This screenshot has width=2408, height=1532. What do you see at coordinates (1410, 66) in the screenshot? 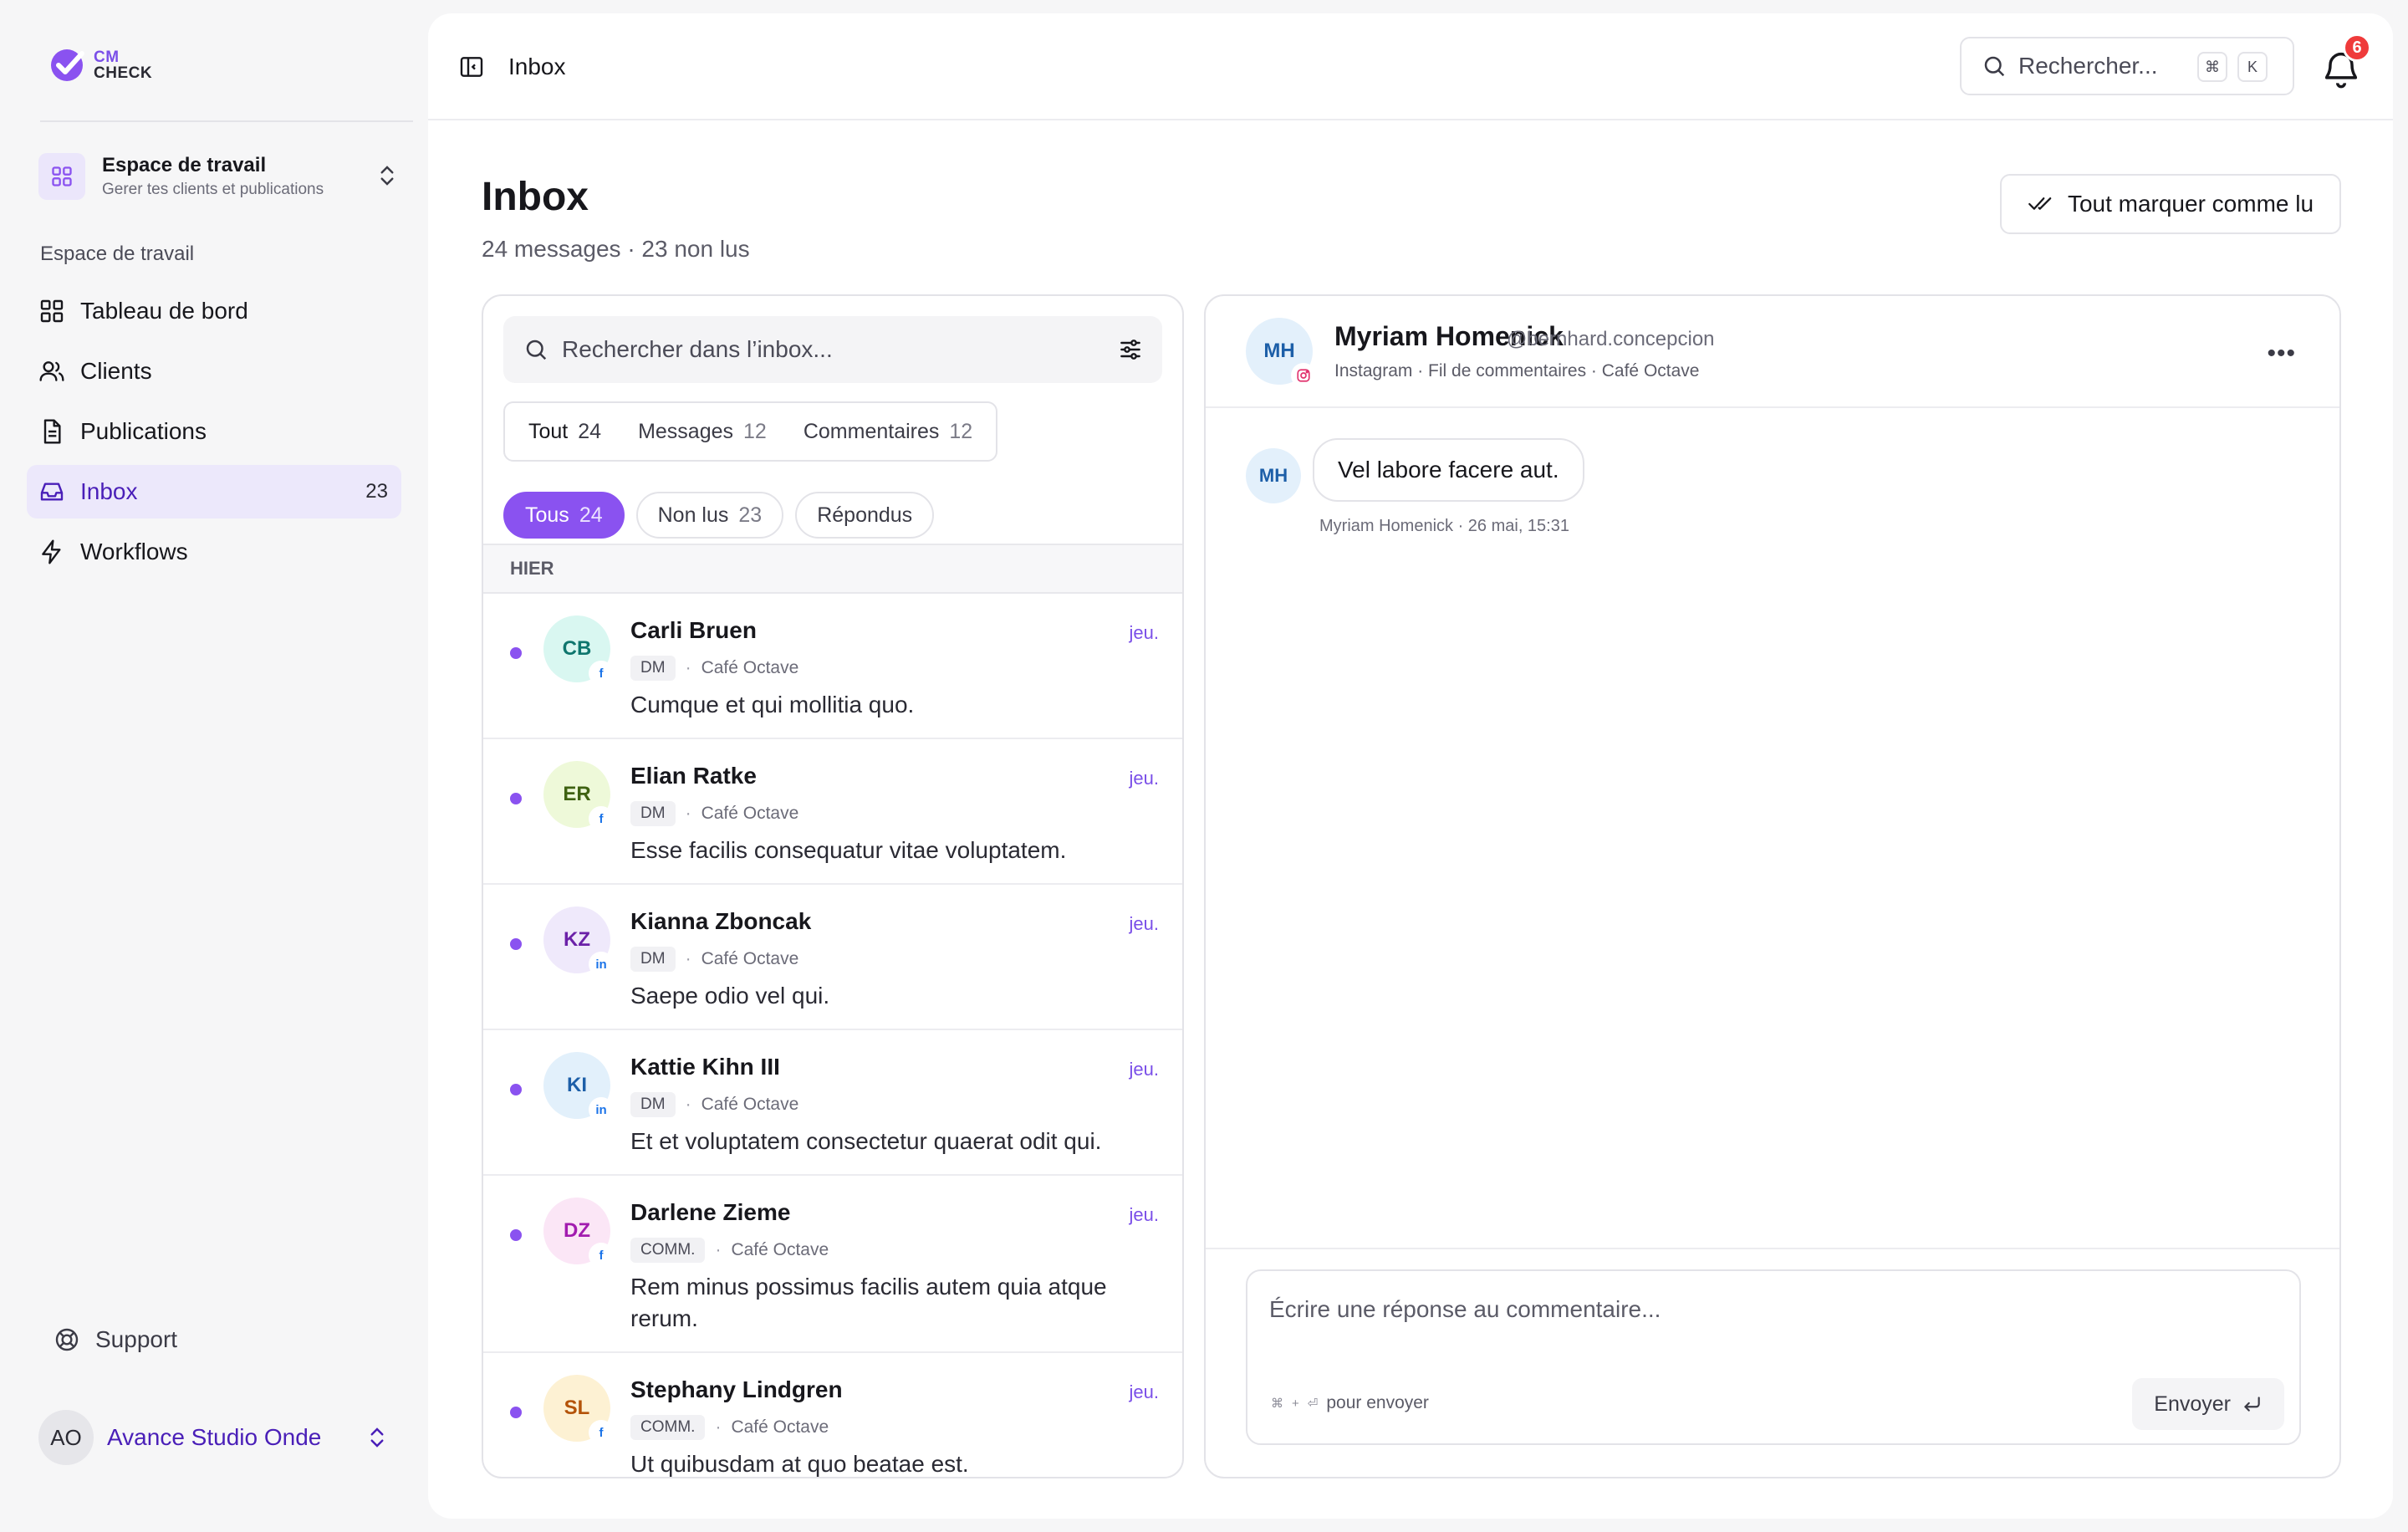
I see `topbar: Inbox Rechercher... ⌘ K 6` at bounding box center [1410, 66].